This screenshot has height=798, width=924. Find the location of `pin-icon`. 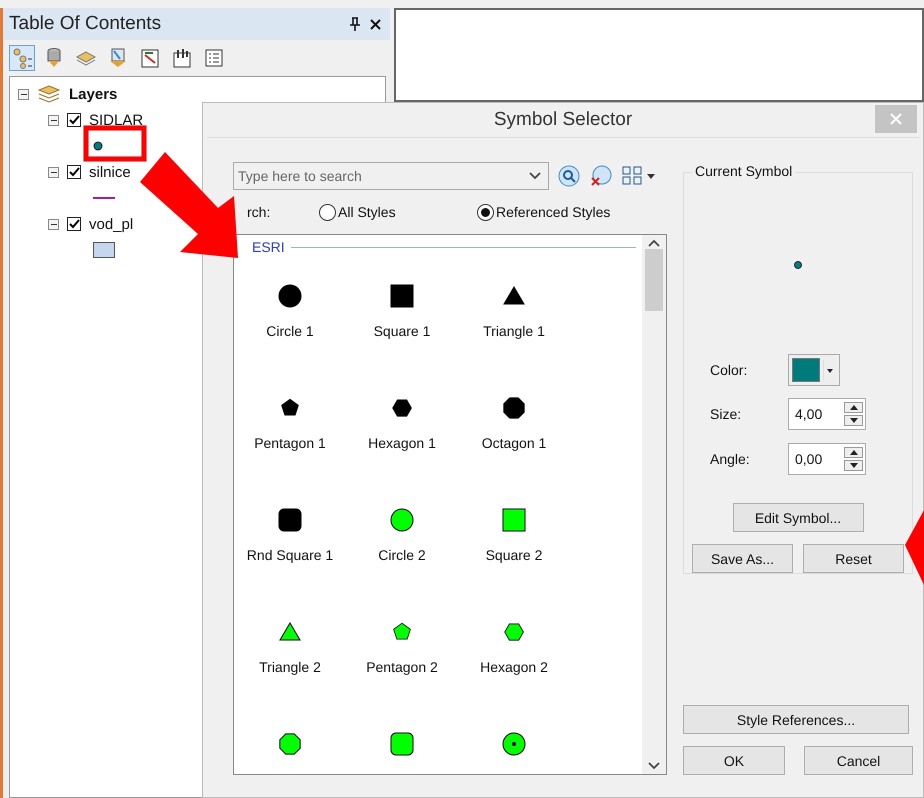

pin-icon is located at coordinates (355, 24).